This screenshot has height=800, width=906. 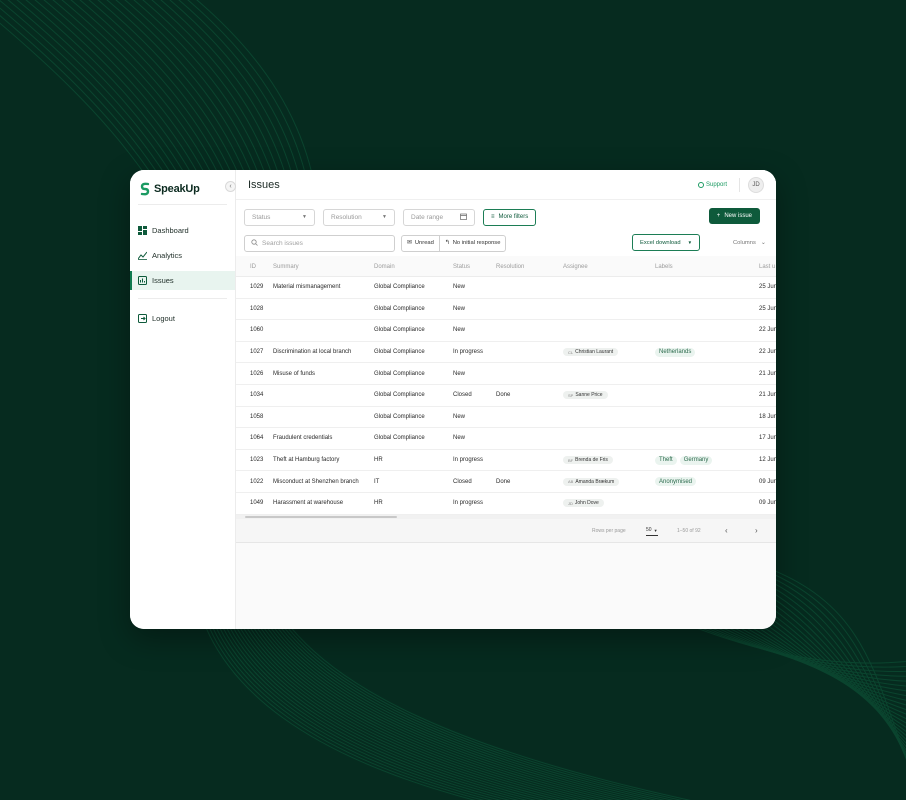 What do you see at coordinates (588, 460) in the screenshot?
I see `assignee-chip: BF Brenda de Fris` at bounding box center [588, 460].